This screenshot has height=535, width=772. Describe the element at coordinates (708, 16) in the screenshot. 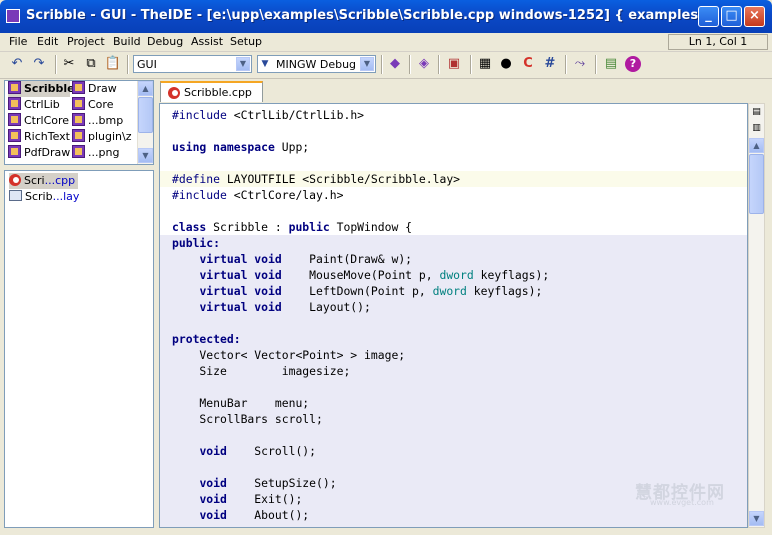

I see `minimize-button: _` at that location.